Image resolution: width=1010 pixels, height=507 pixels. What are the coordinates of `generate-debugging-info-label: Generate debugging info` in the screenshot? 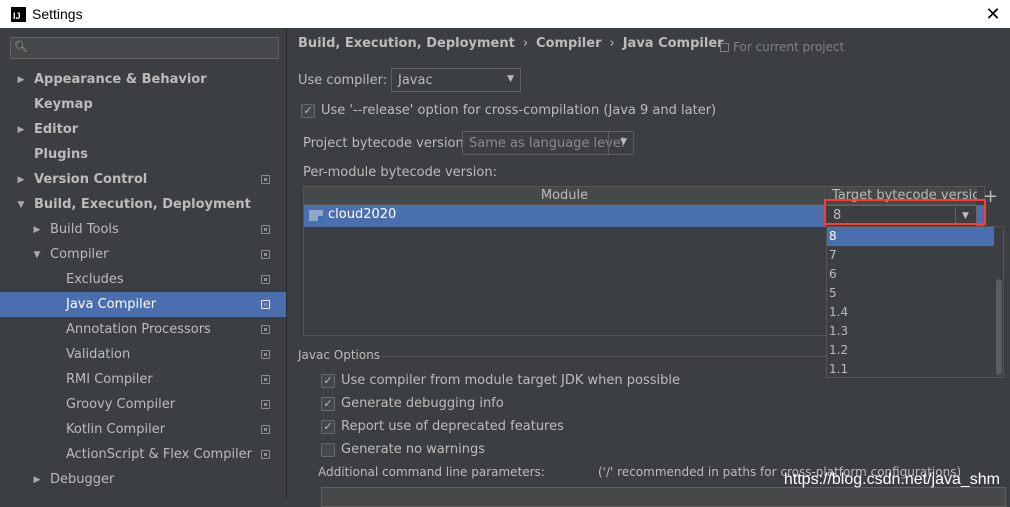 It's located at (422, 403).